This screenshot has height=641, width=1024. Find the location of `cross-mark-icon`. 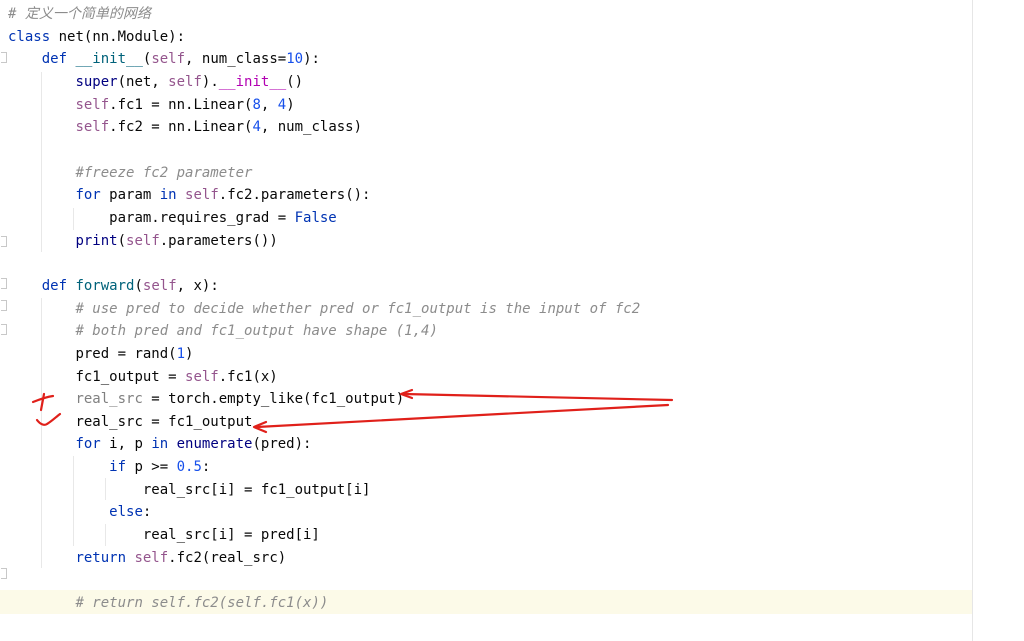

cross-mark-icon is located at coordinates (42, 402).